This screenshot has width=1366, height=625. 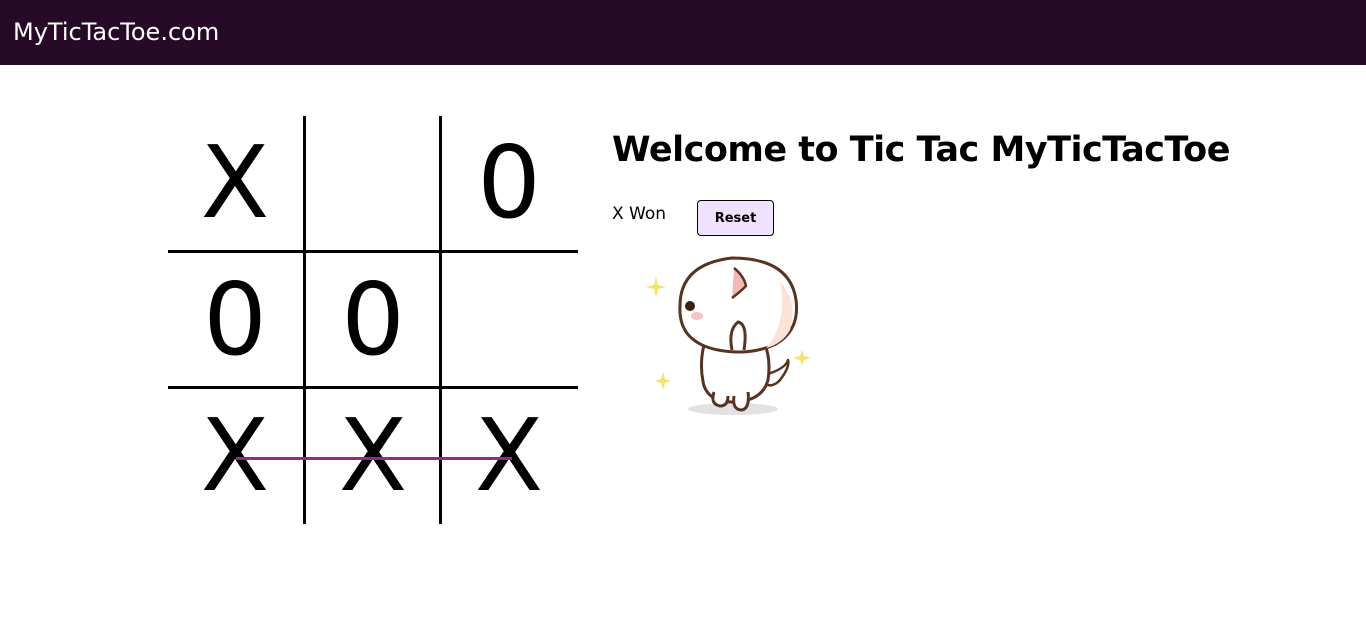 What do you see at coordinates (235, 320) in the screenshot?
I see `board-cell-4: 0` at bounding box center [235, 320].